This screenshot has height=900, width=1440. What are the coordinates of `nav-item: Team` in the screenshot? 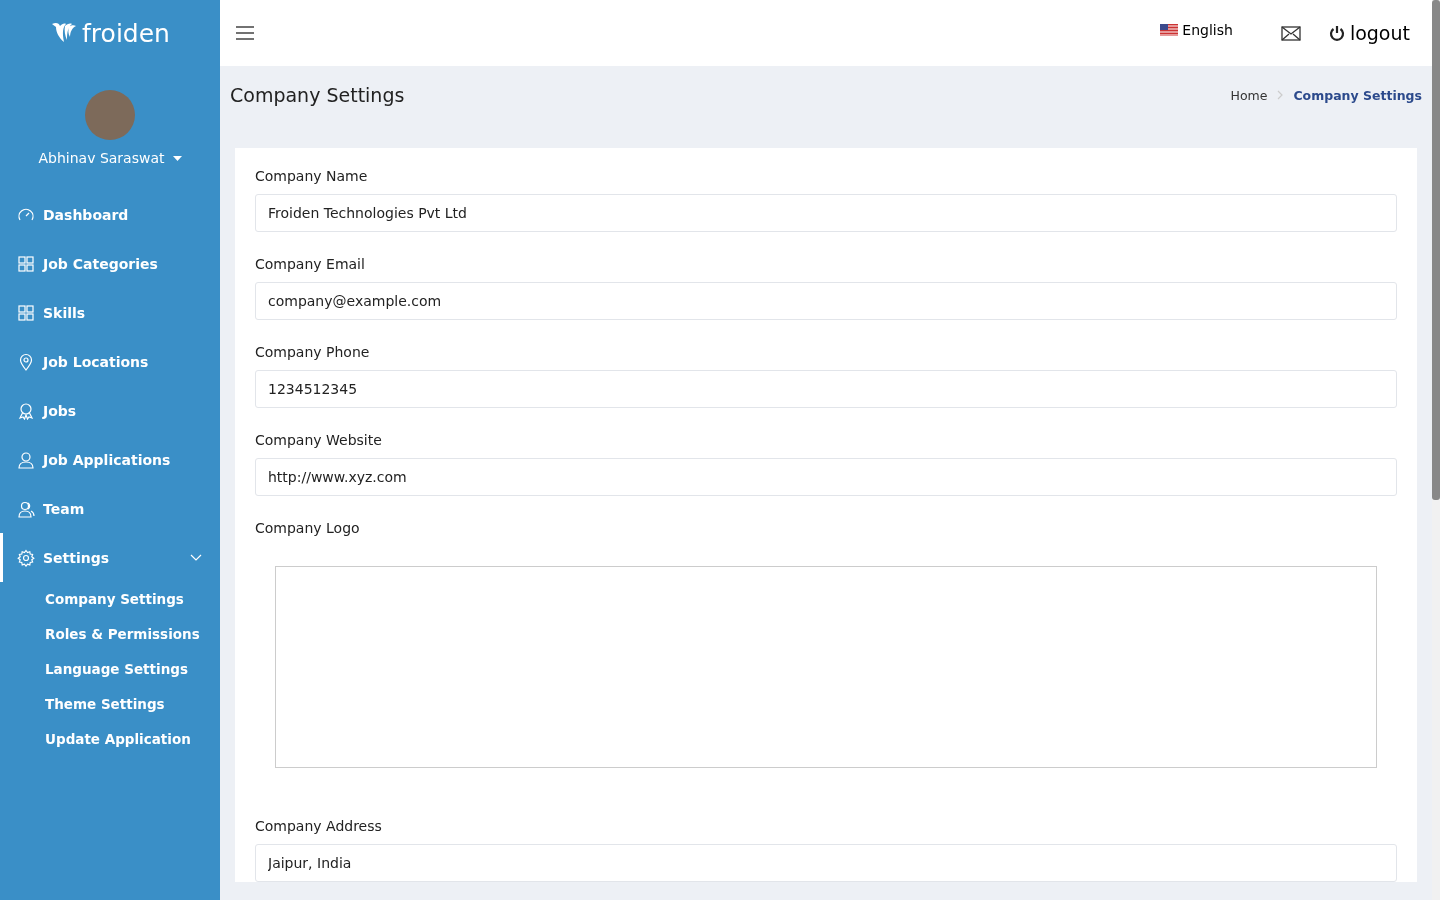 It's located at (110, 508).